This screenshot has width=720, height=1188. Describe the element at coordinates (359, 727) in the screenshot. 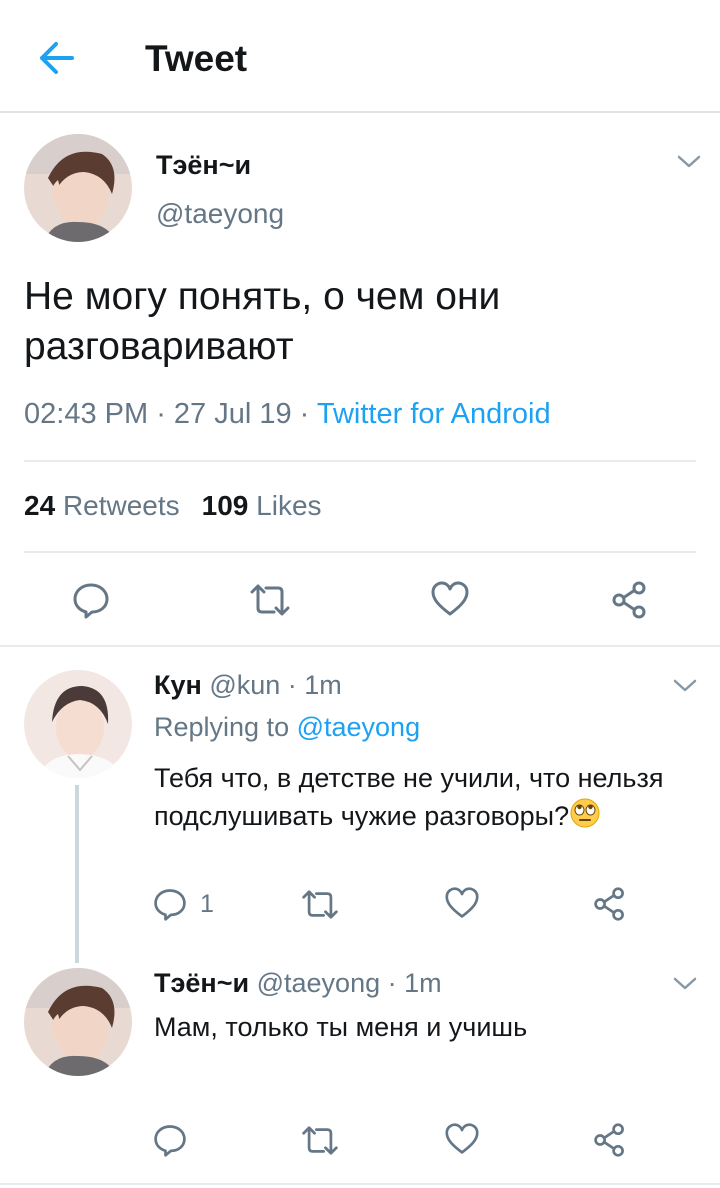

I see `replying-to-mention: @taeyong` at that location.